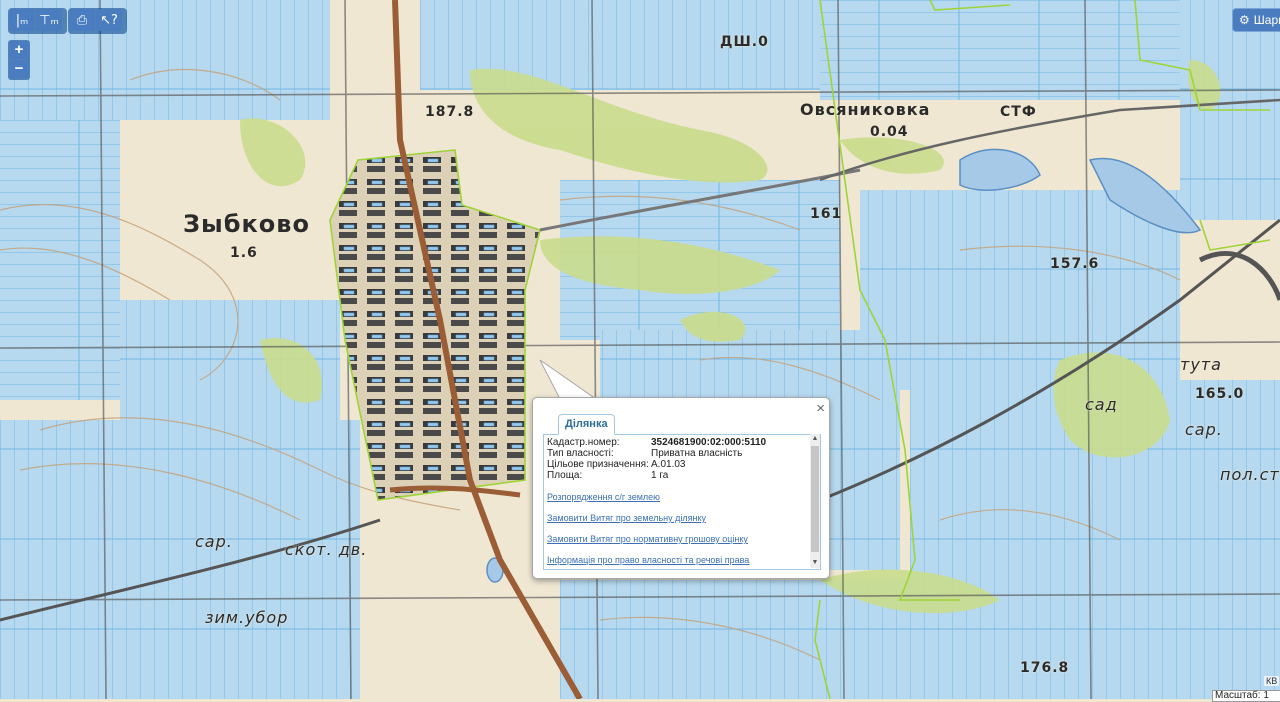 This screenshot has width=1280, height=702. What do you see at coordinates (815, 563) in the screenshot?
I see `scroll-down-icon: ▼` at bounding box center [815, 563].